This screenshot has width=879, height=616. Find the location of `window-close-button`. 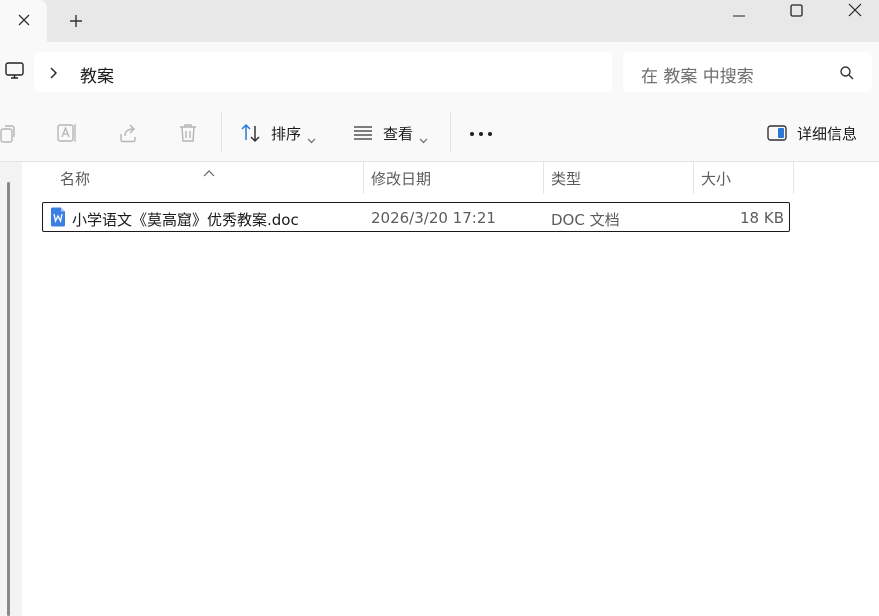

window-close-button is located at coordinates (855, 11).